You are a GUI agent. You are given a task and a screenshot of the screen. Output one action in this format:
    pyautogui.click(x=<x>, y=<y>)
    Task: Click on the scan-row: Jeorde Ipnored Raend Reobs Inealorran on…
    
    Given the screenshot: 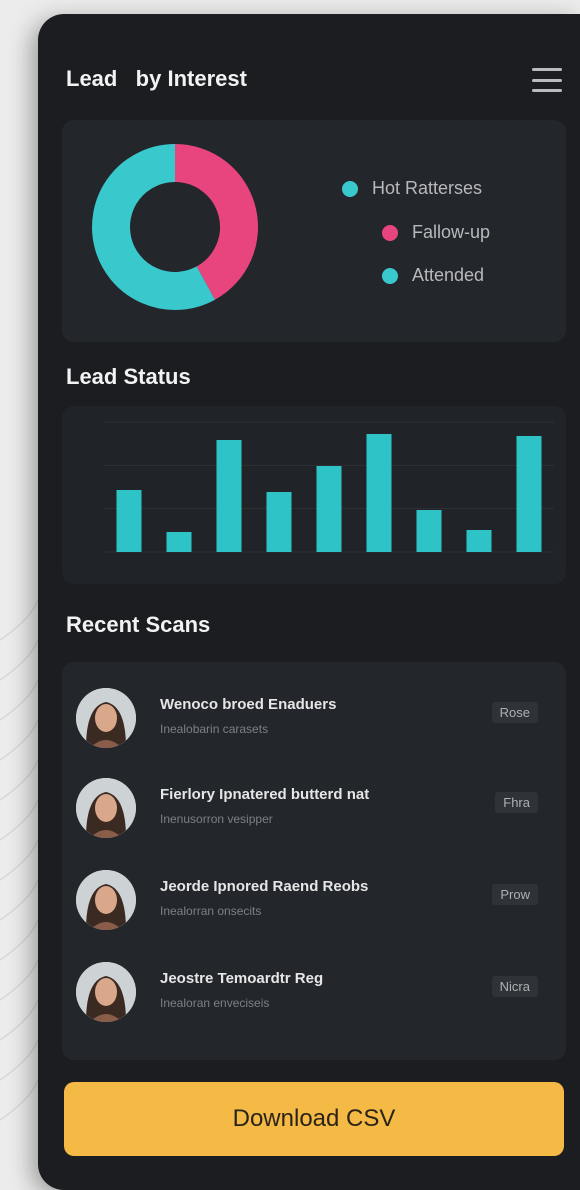 What is the action you would take?
    pyautogui.click(x=314, y=895)
    